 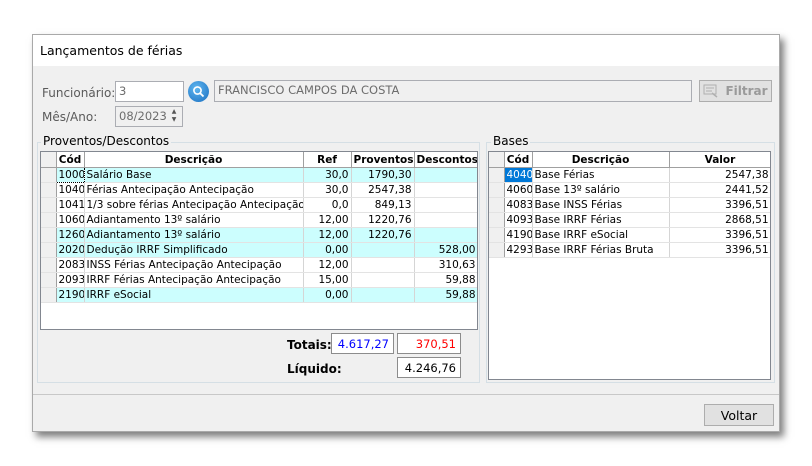 What do you see at coordinates (445, 160) in the screenshot?
I see `column-header-descontos: Descontos` at bounding box center [445, 160].